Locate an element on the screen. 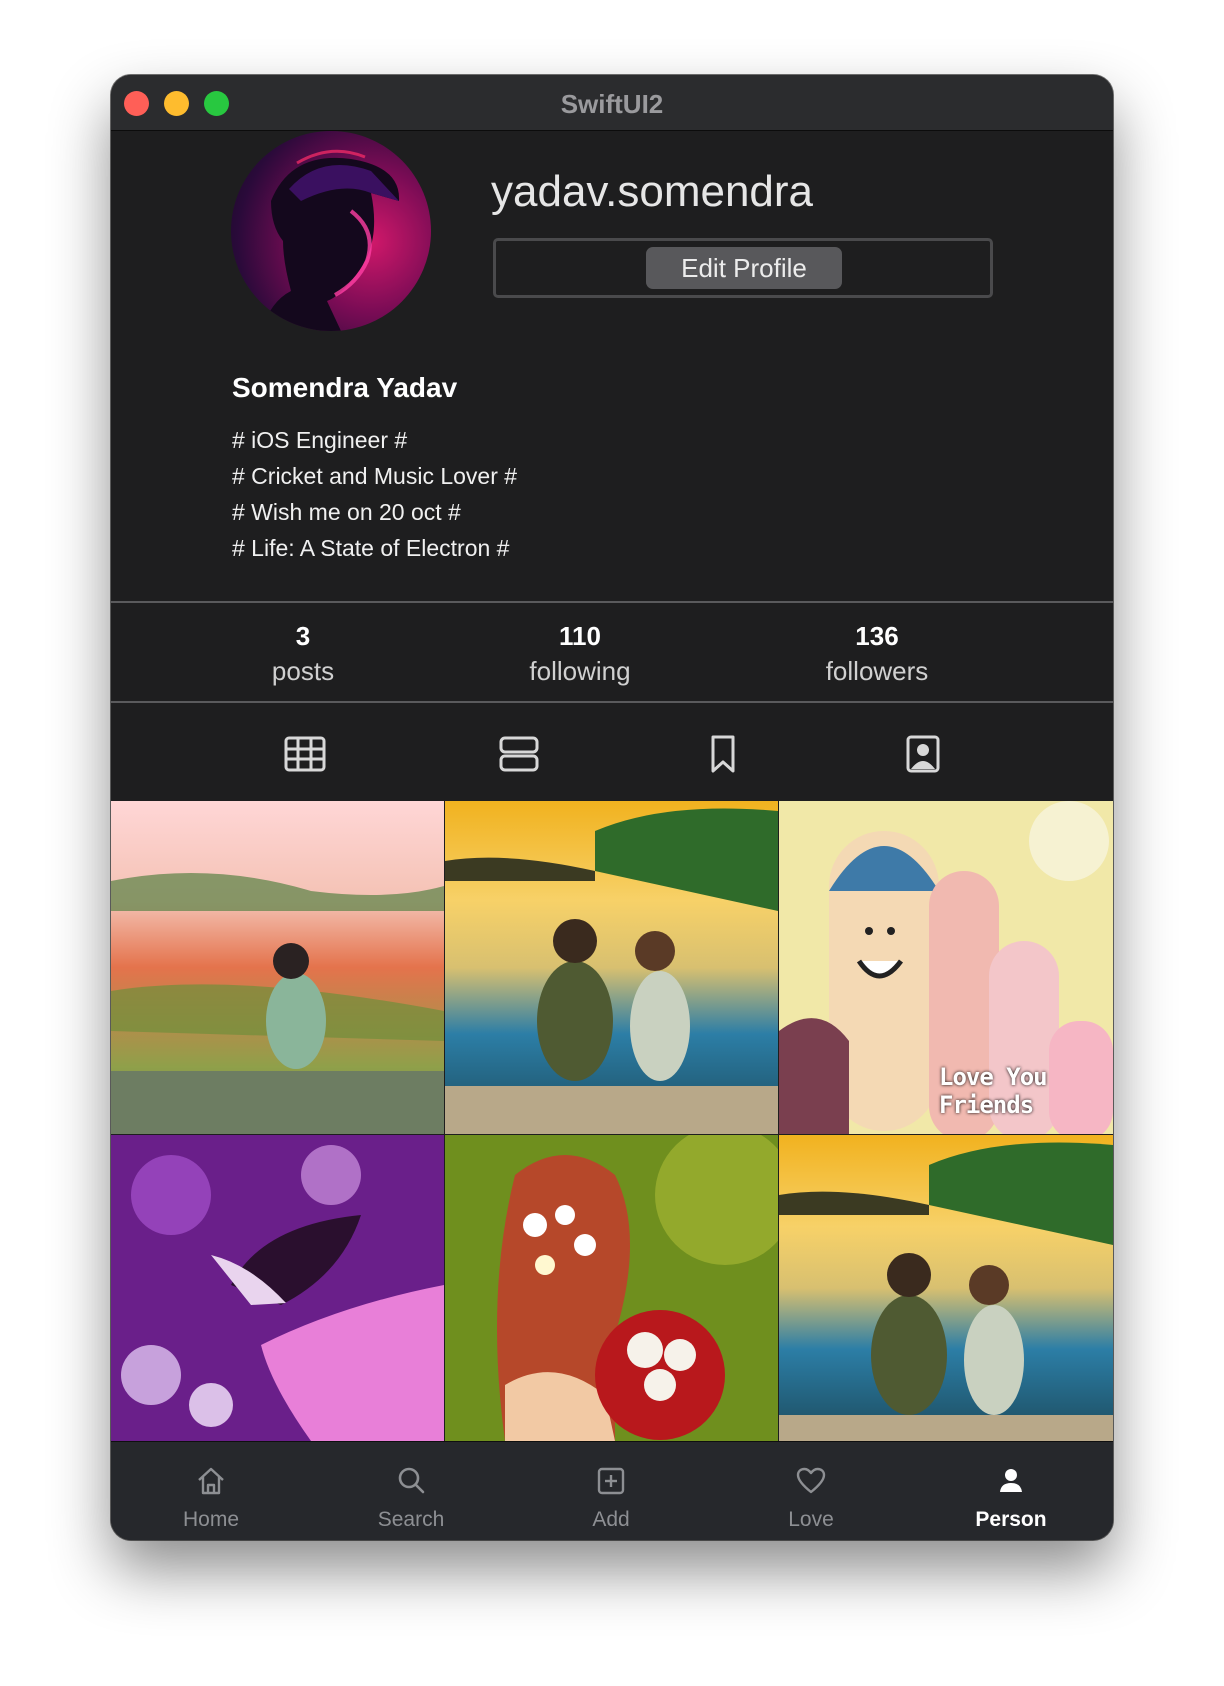  bio-line: # iOS Engineer # is located at coordinates (320, 440).